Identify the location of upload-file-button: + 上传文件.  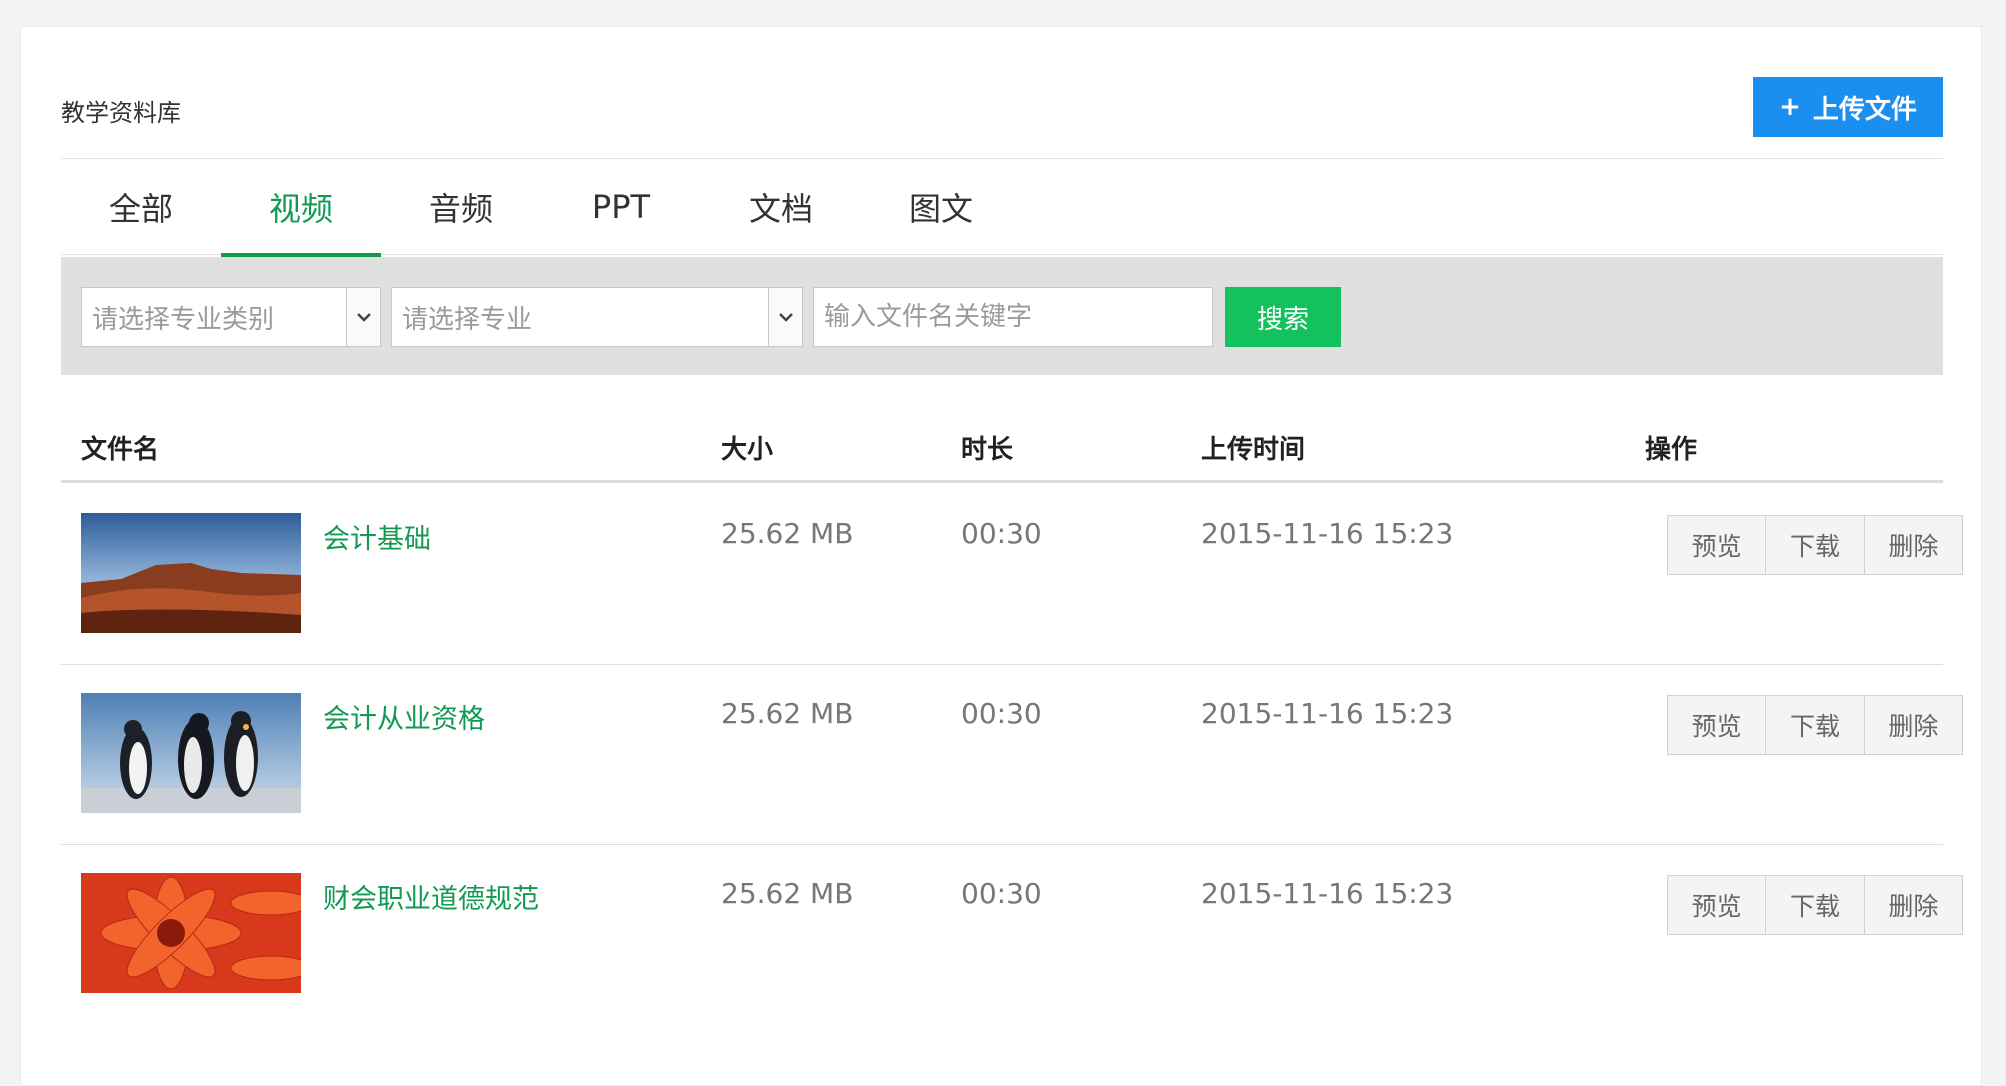
(1848, 107).